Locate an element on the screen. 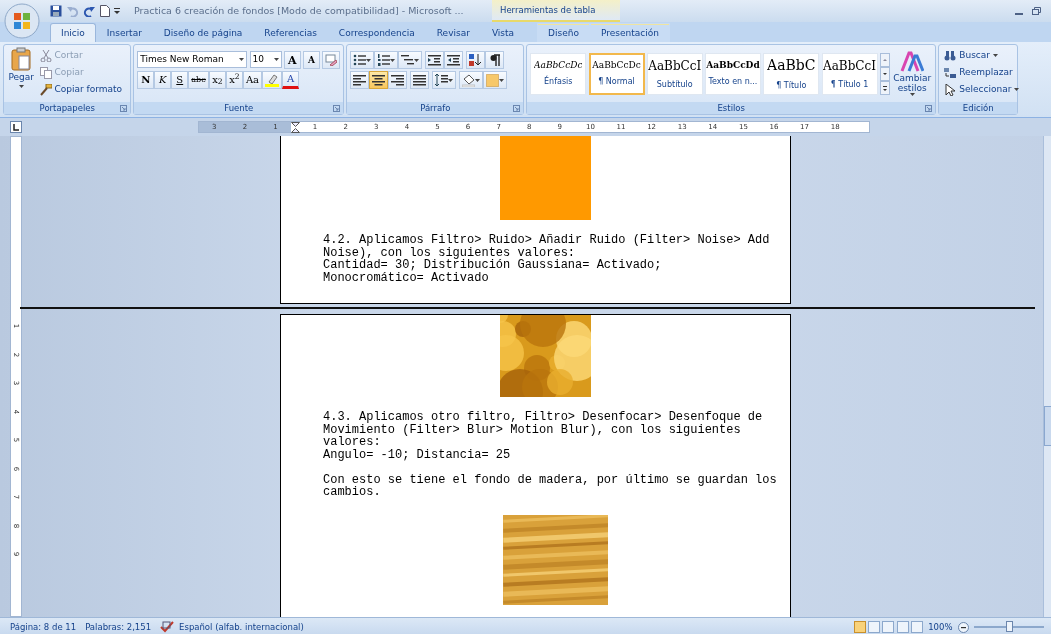 The height and width of the screenshot is (634, 1051). paragraph-text: 4.3. Aplicamos otro filtro, Filtro> Desenfocar> Desenfoque de Movimiento (Filter> Blur> Motion Blur), con los siguientes valores: Angulo= -10; Distancia= 25 is located at coordinates (543, 436).